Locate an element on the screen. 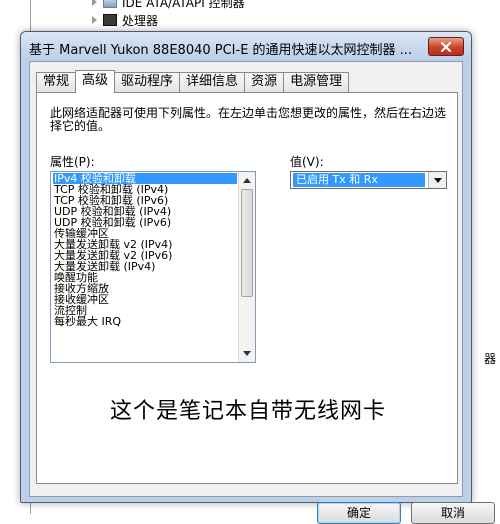 This screenshot has width=500, height=524. value-selected: 已启用 Tx 和 Rx is located at coordinates (359, 180).